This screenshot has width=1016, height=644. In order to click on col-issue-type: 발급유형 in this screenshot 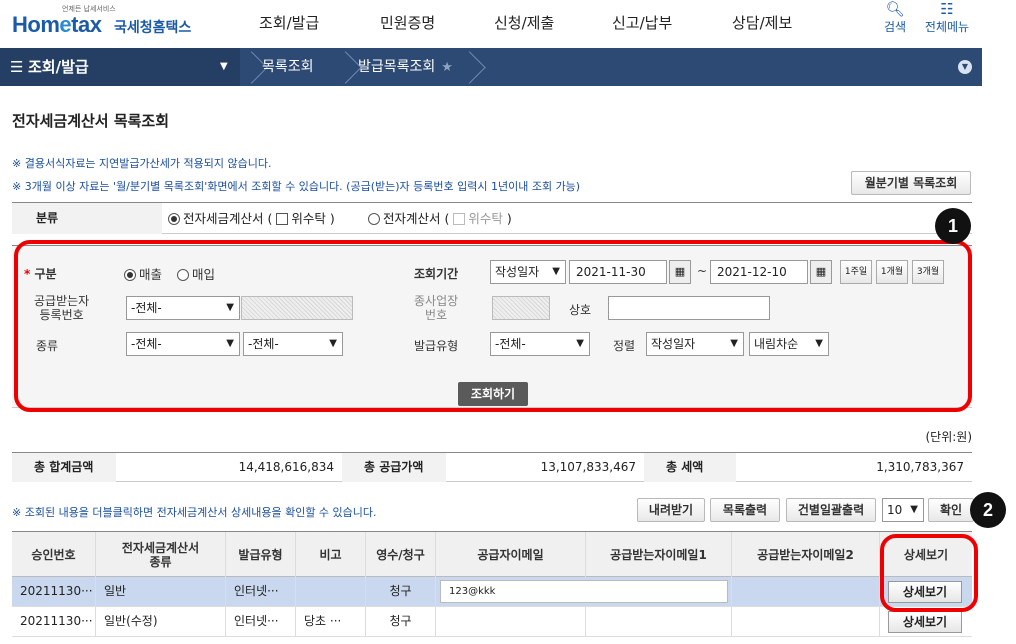, I will do `click(261, 554)`.